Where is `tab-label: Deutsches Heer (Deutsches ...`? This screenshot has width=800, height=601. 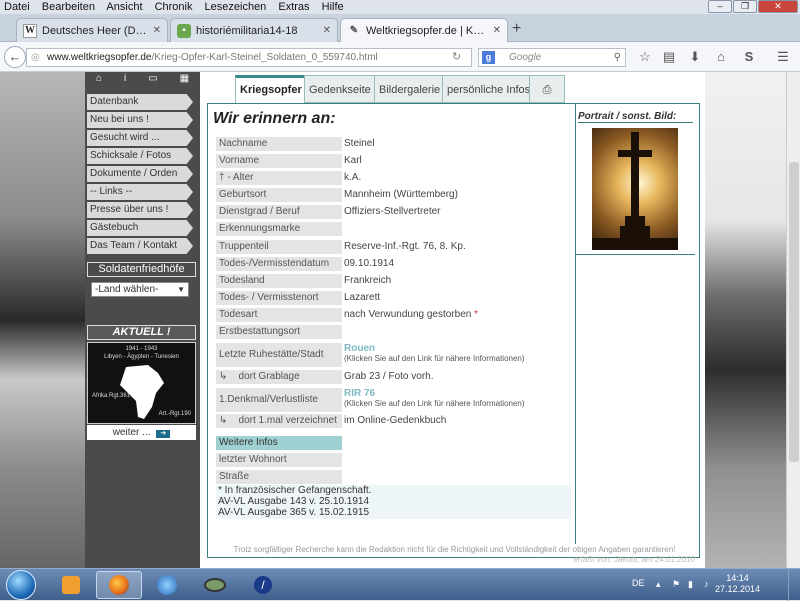
tab-label: Deutsches Heer (Deutsches ... is located at coordinates (95, 30).